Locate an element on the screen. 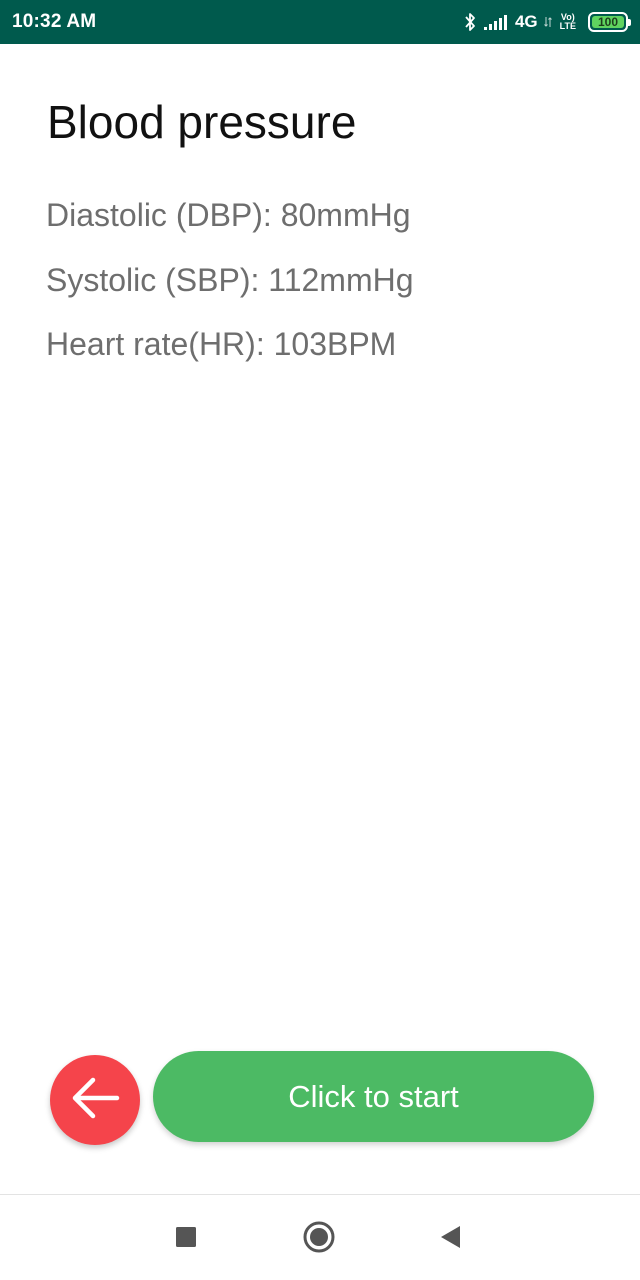 Image resolution: width=640 pixels, height=1280 pixels. back-icon is located at coordinates (450, 1239).